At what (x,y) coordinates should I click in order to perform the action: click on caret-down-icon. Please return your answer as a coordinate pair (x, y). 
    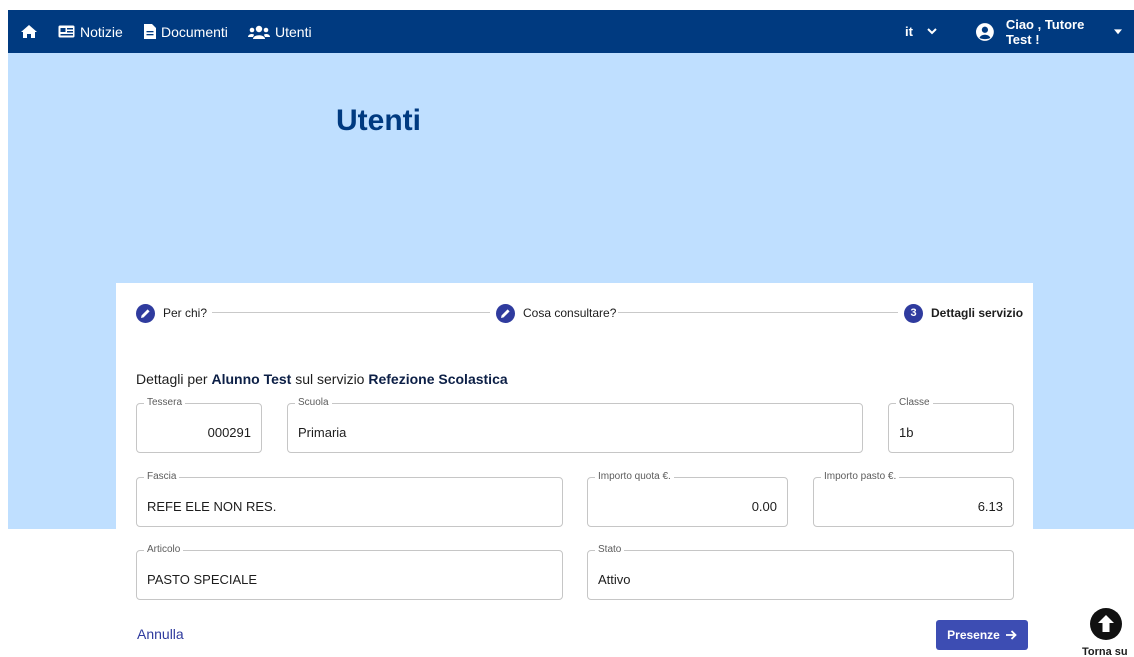
    Looking at the image, I should click on (1117, 31).